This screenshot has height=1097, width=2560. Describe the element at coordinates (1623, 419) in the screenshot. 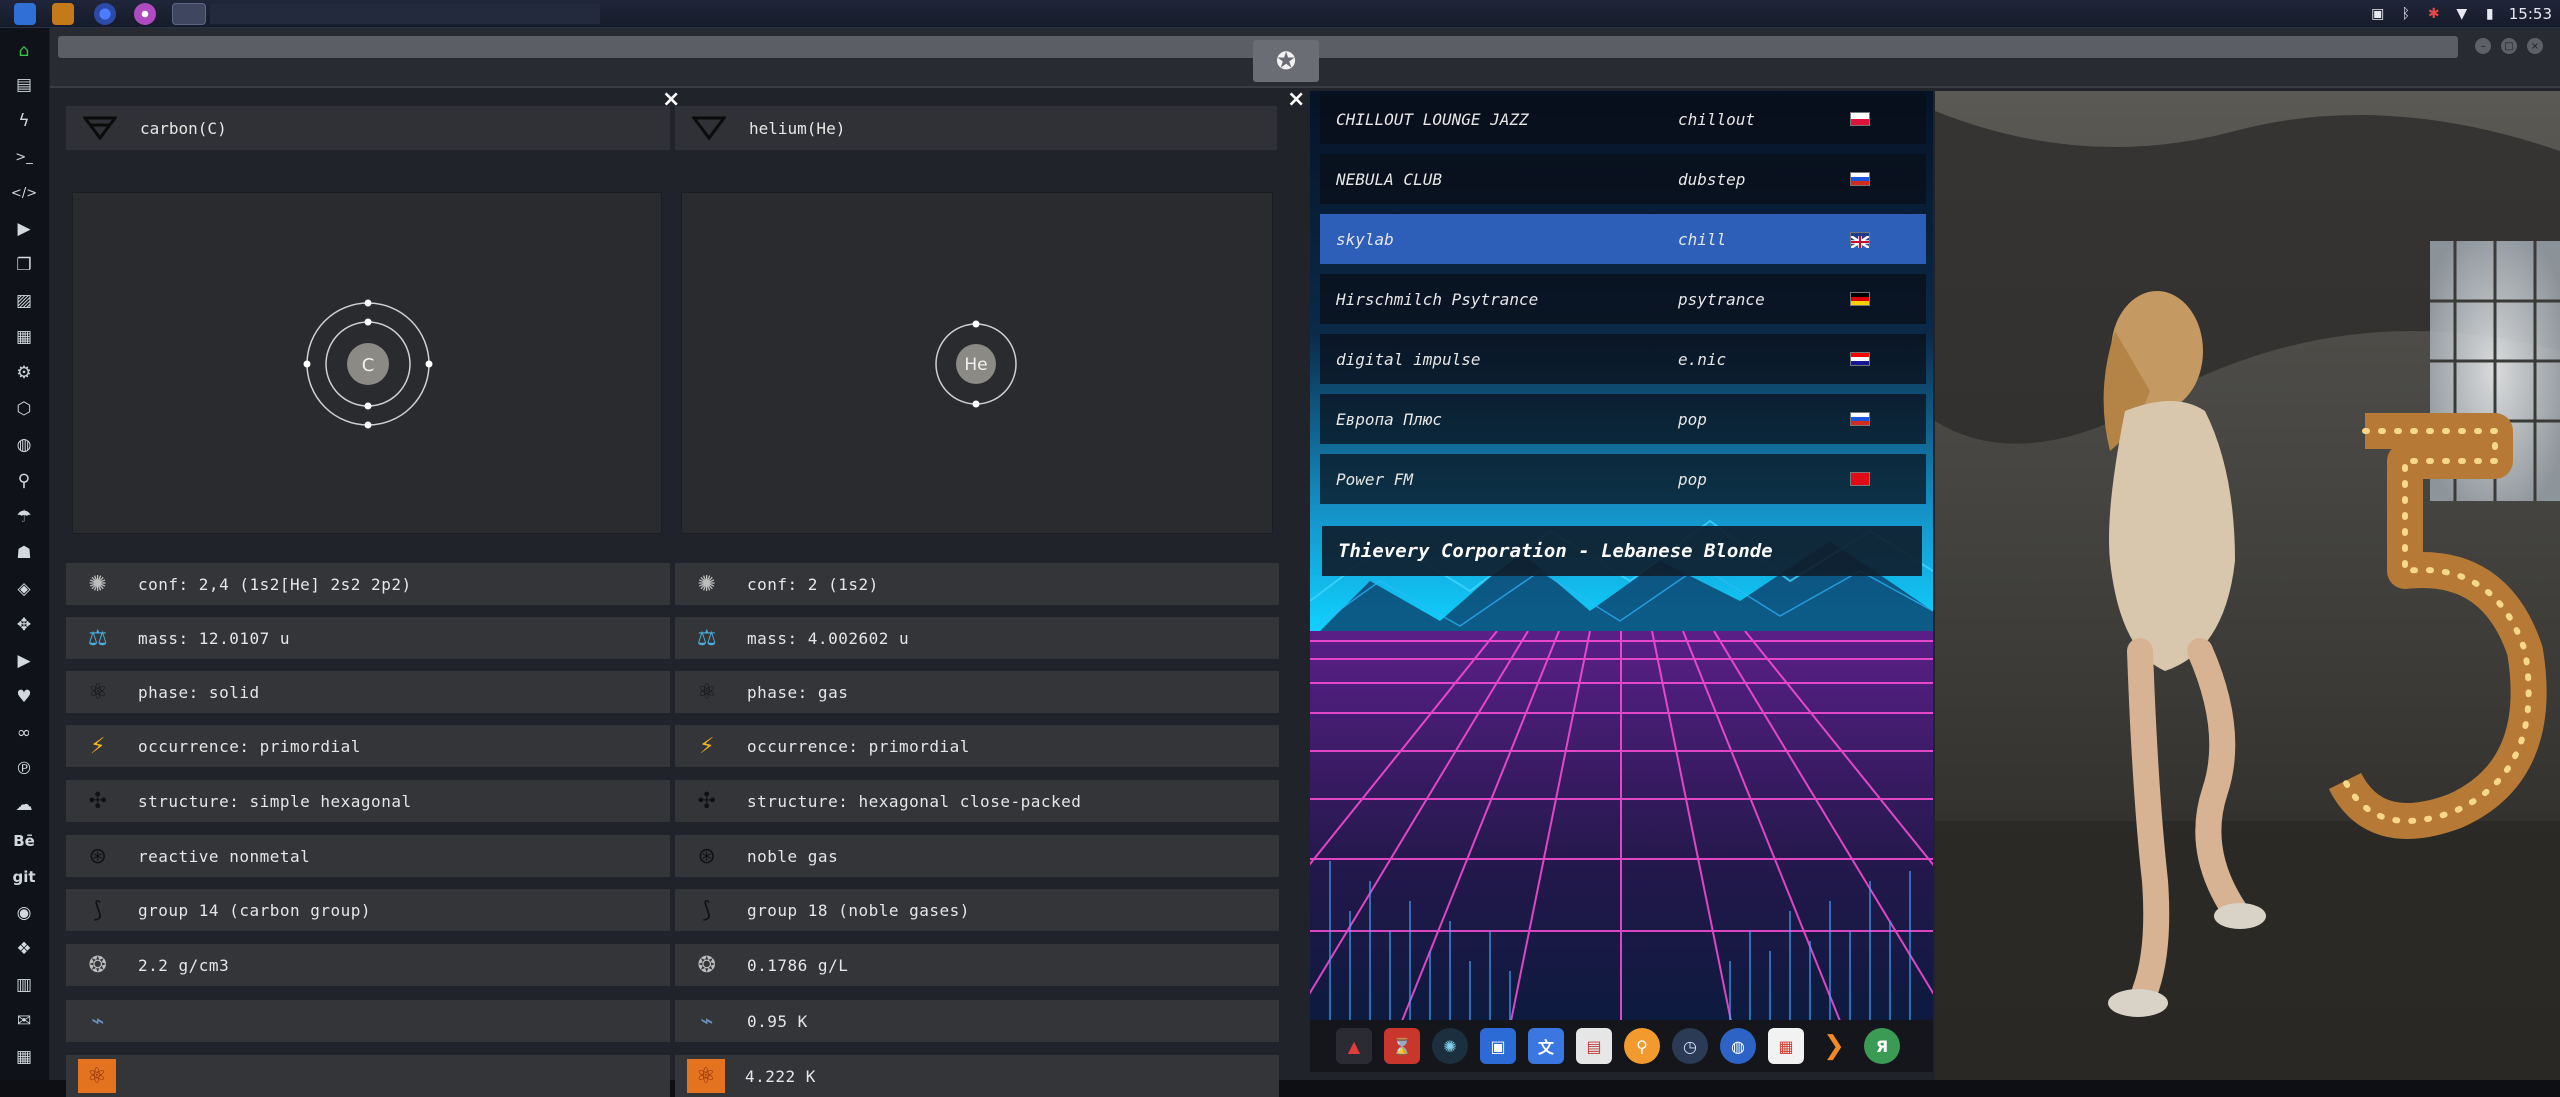

I see `station-row: Европа Плюс pop` at that location.